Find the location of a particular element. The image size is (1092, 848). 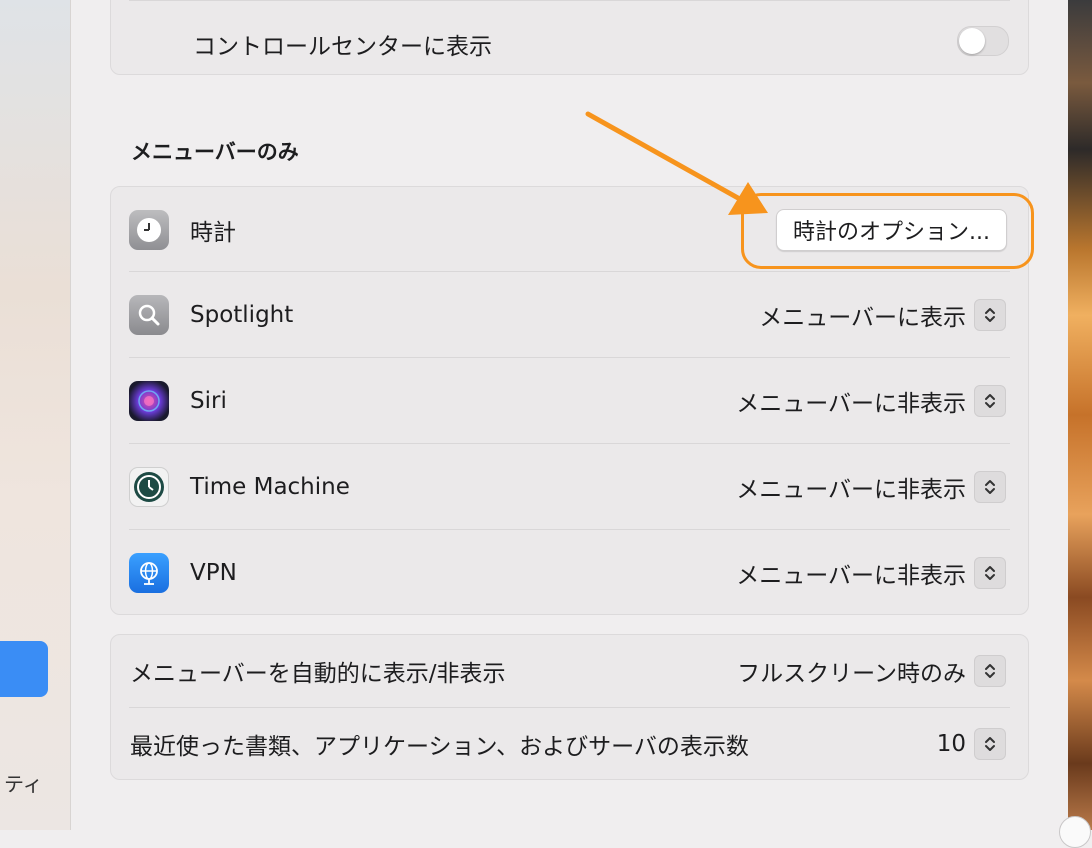

vpn-popup: メニューバーに非表示 is located at coordinates (871, 573).